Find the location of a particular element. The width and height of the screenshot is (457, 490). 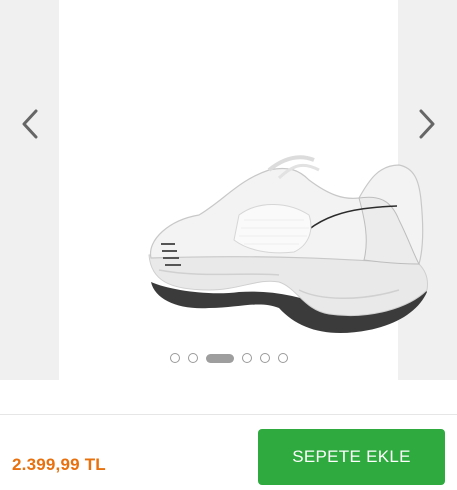

product-price: 2.399,99 TL is located at coordinates (59, 464).